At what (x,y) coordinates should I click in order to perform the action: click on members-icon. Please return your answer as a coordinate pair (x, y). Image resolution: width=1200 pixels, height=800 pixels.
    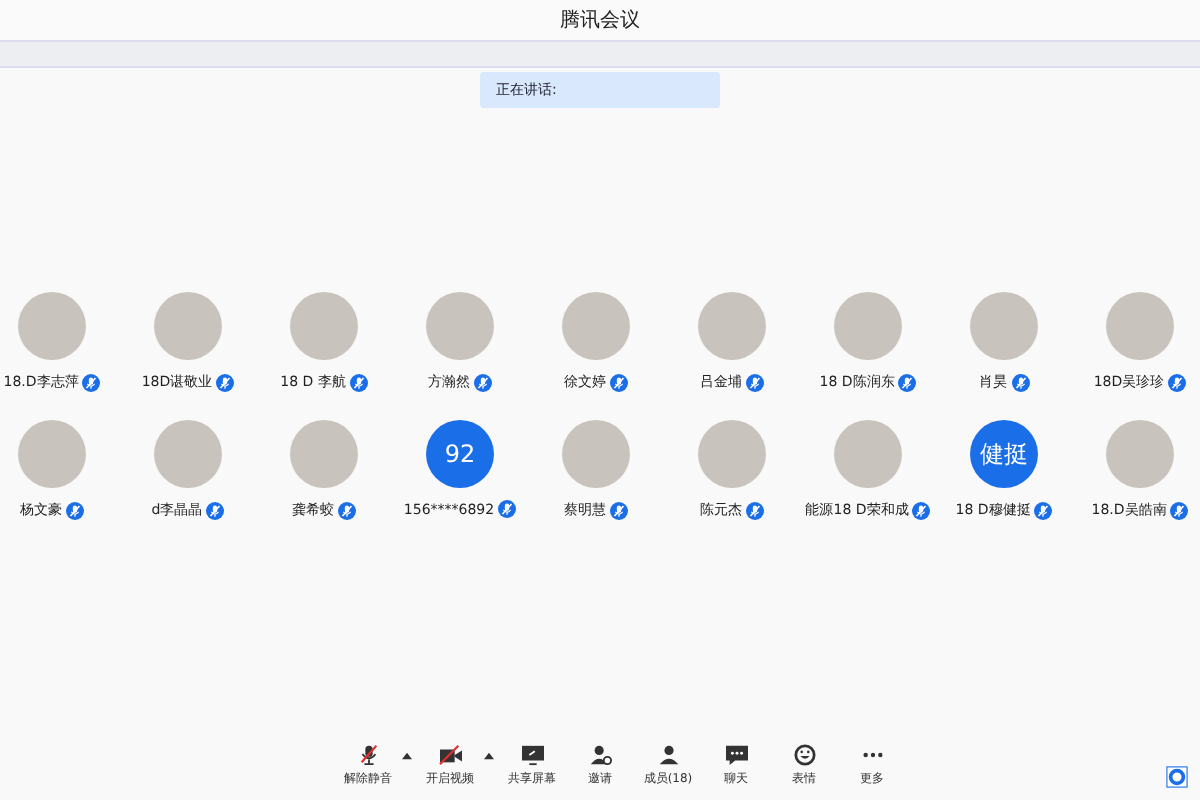
    Looking at the image, I should click on (668, 755).